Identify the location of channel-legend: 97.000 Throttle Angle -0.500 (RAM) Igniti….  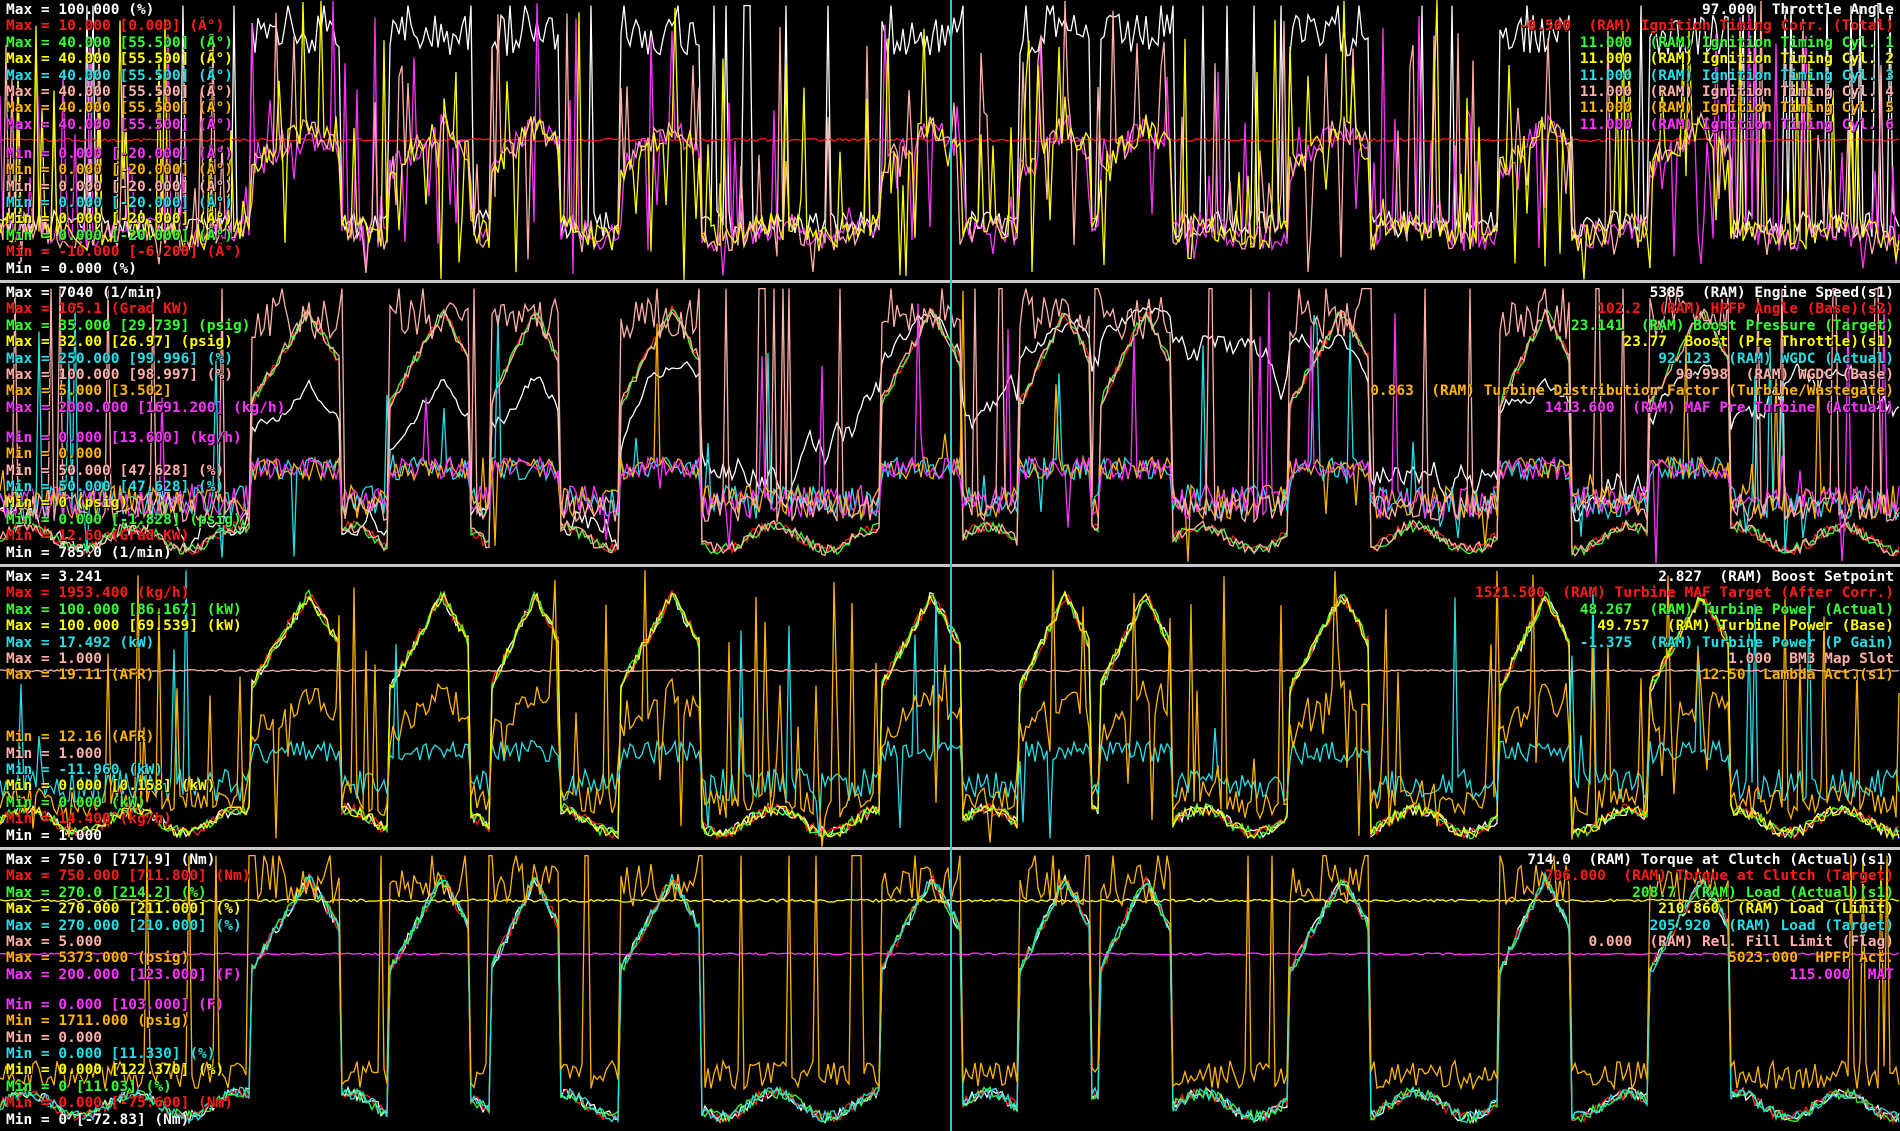
(1706, 67).